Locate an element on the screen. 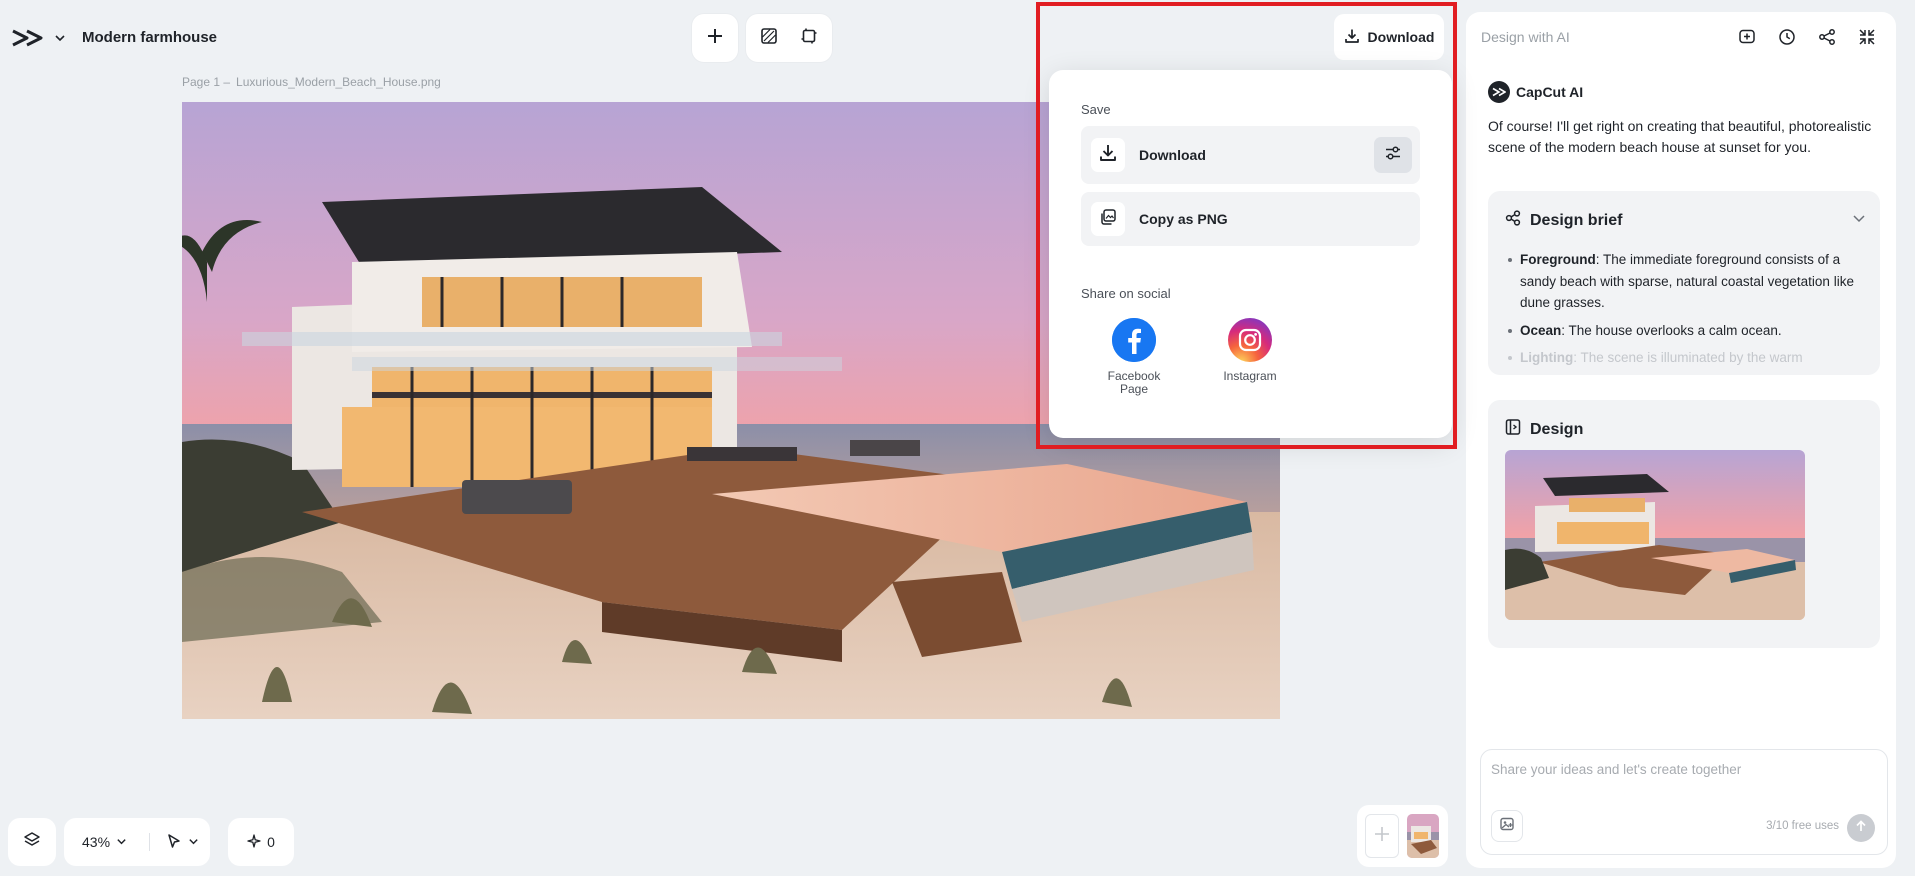 The width and height of the screenshot is (1915, 876). layers-icon is located at coordinates (32, 842).